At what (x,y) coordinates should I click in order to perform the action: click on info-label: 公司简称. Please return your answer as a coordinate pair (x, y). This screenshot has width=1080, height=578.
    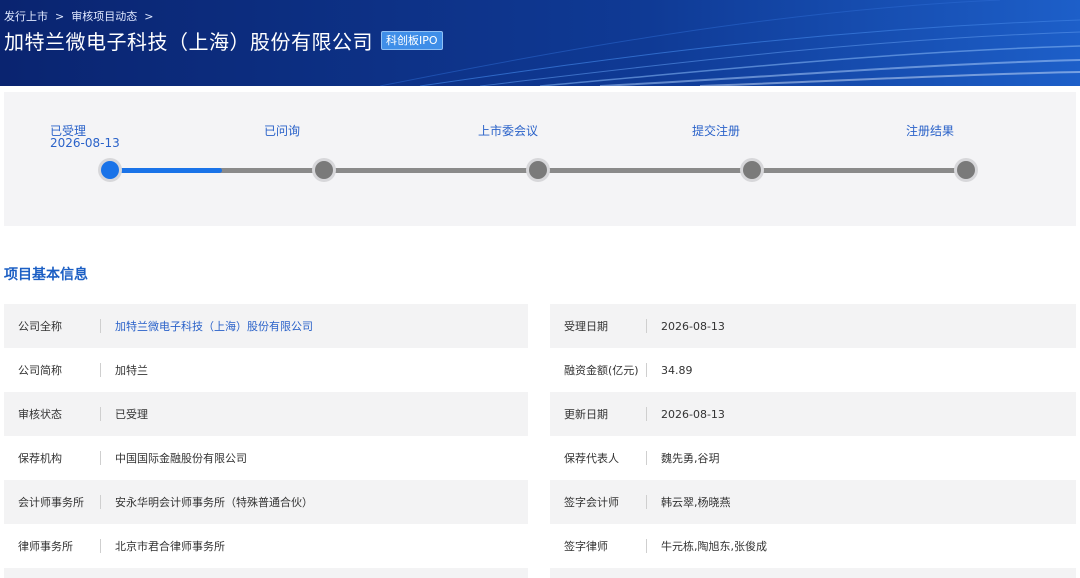
    Looking at the image, I should click on (40, 370).